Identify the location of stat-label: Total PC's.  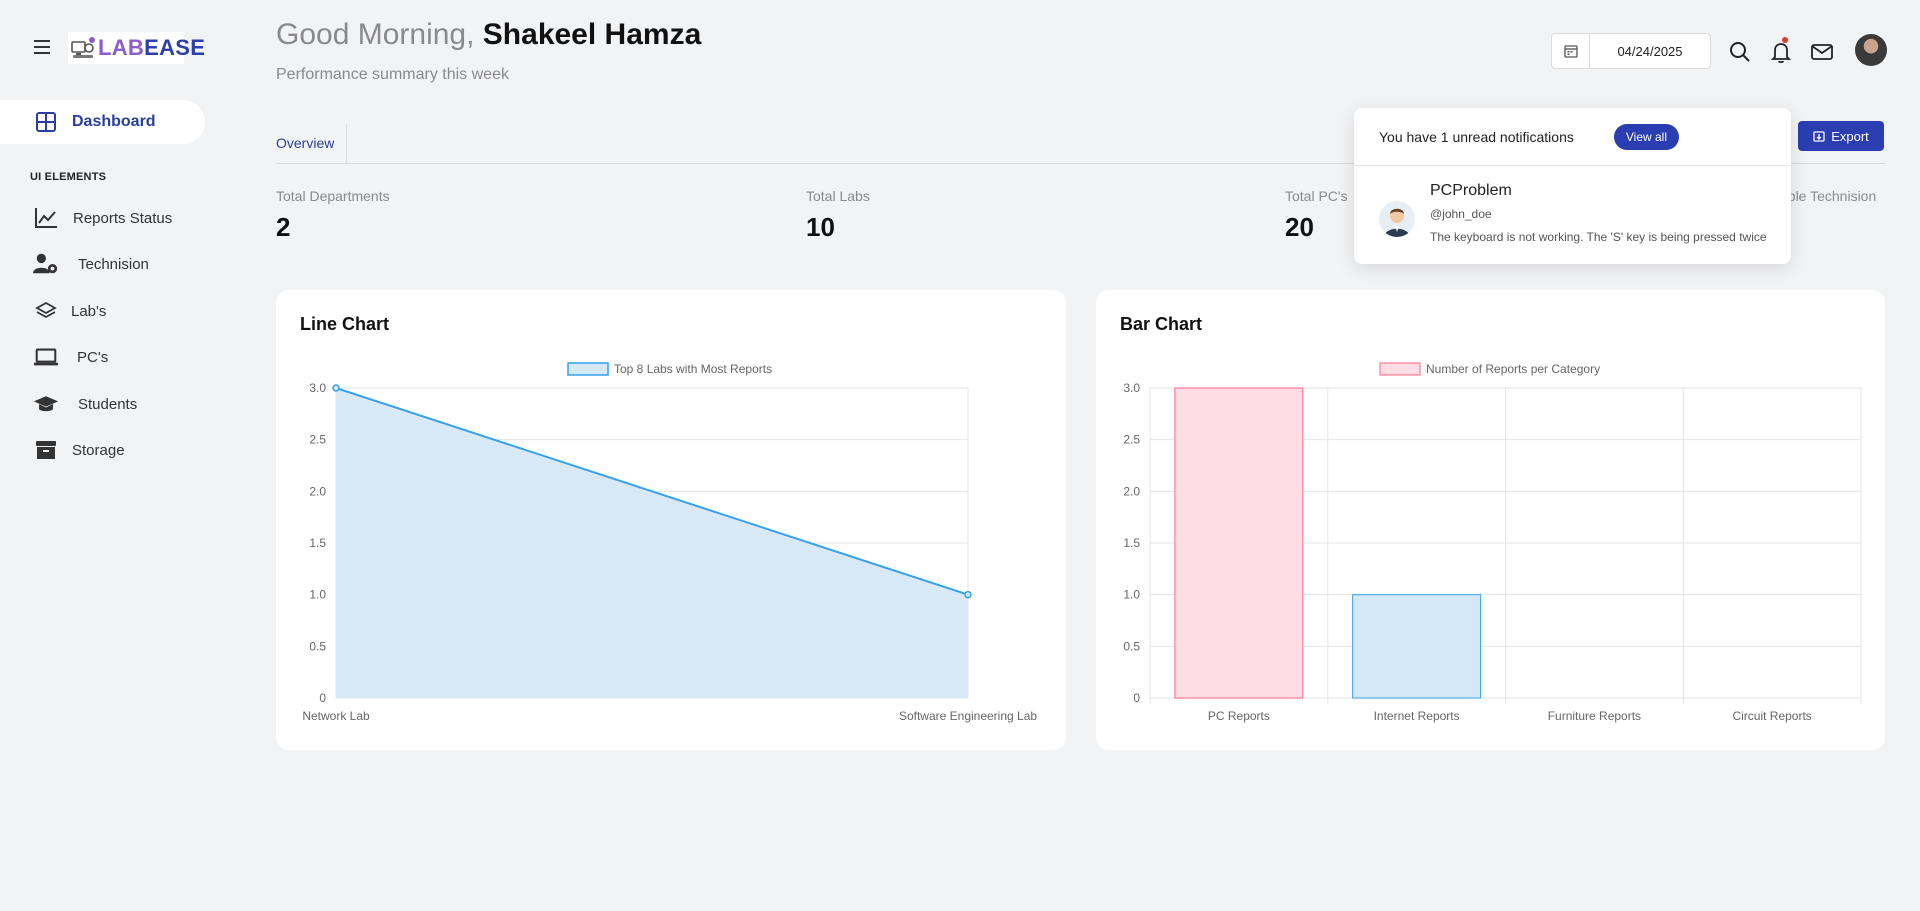
(1316, 196).